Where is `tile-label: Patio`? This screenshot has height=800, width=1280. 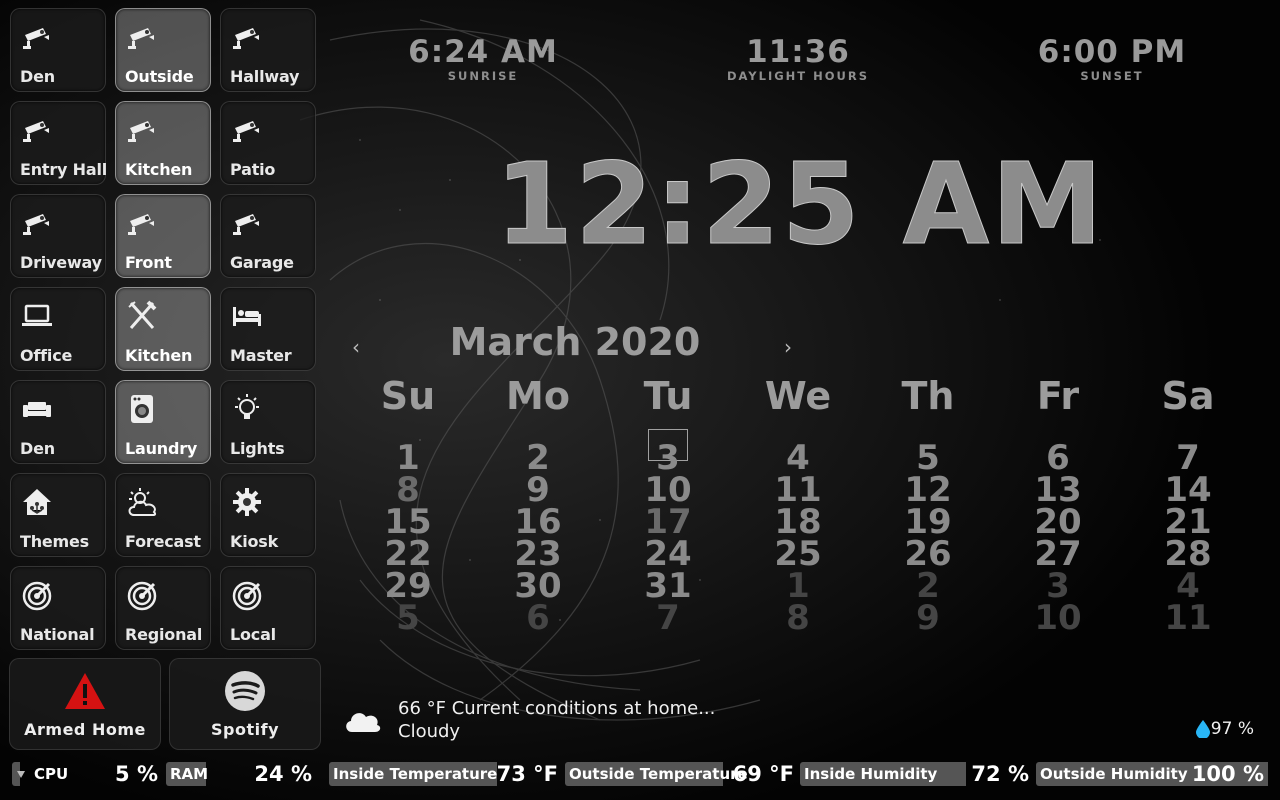
tile-label: Patio is located at coordinates (253, 169).